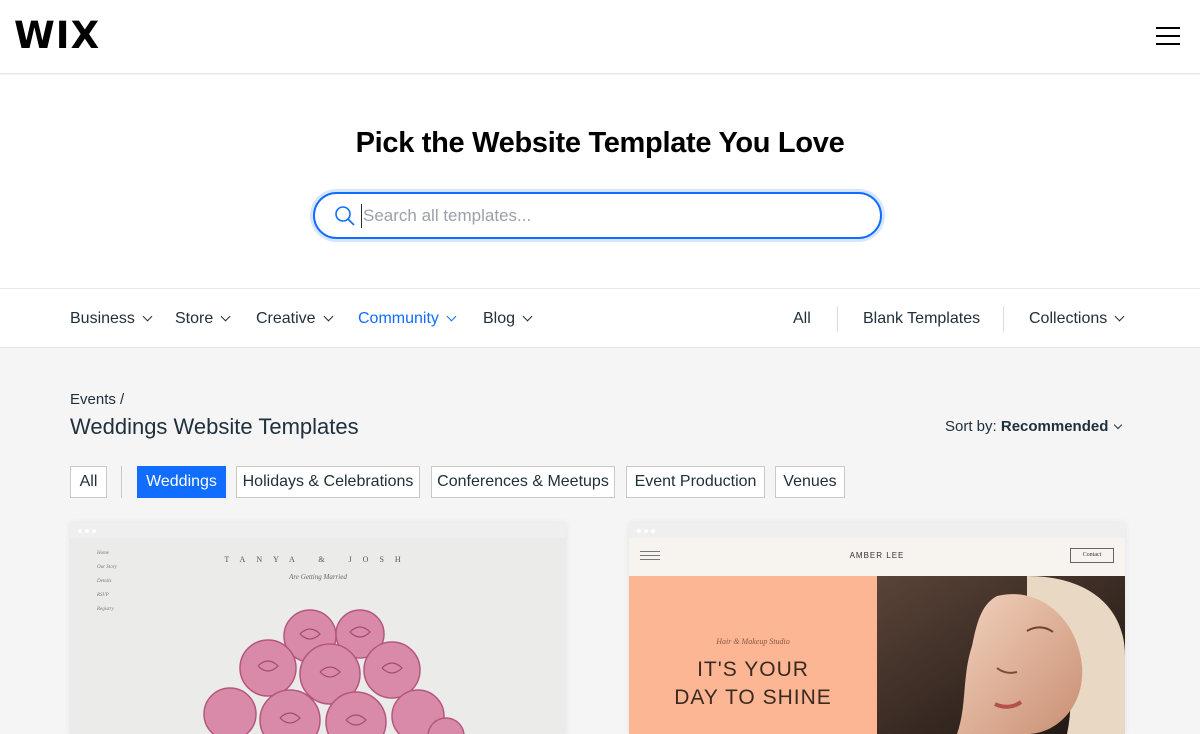  I want to click on sort-value: Recommended, so click(1054, 426).